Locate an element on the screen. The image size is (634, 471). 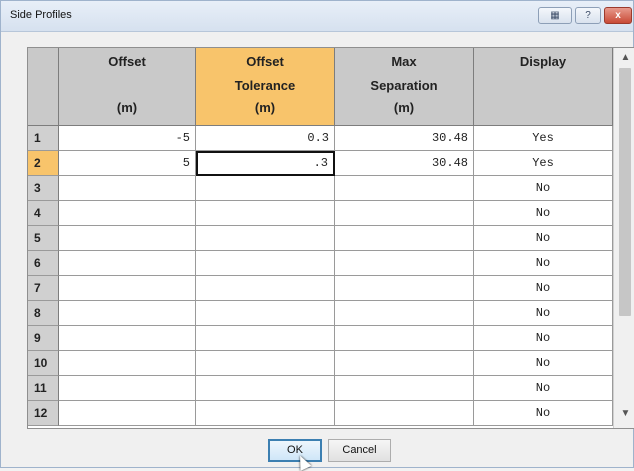
column-header-display: Display is located at coordinates (543, 87).